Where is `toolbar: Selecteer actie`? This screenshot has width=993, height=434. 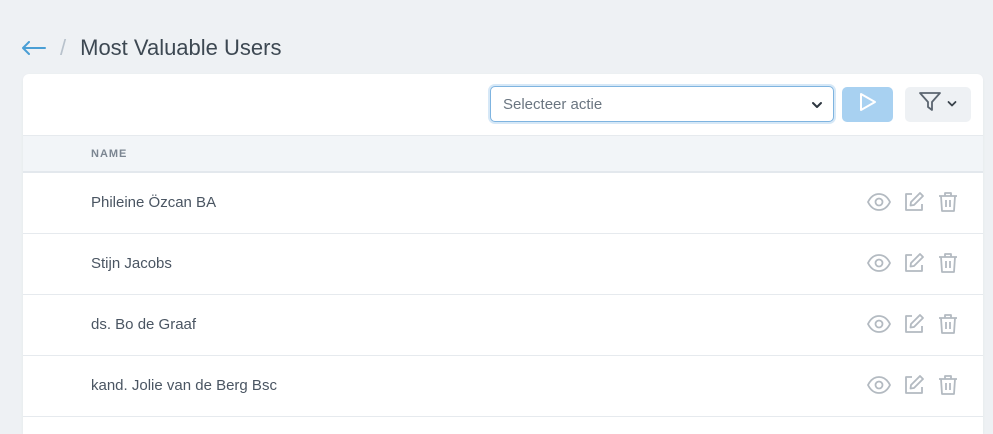
toolbar: Selecteer actie is located at coordinates (503, 104).